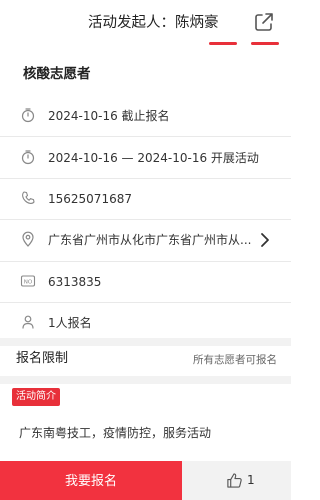 The image size is (320, 500). Describe the element at coordinates (28, 239) in the screenshot. I see `location-pin-icon` at that location.